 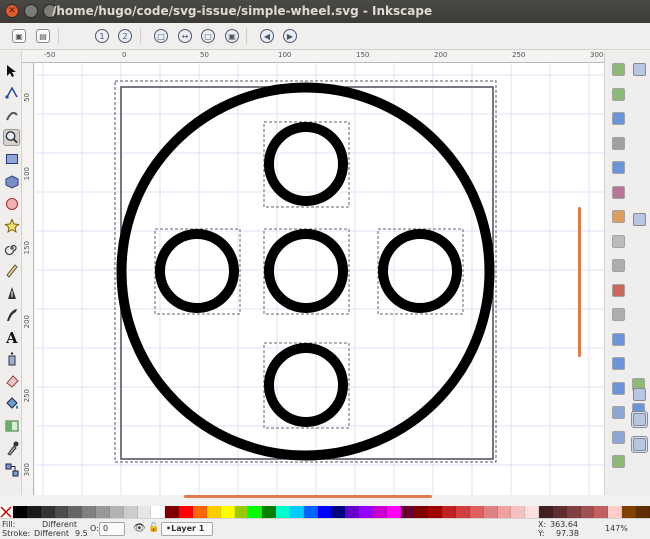 What do you see at coordinates (616, 528) in the screenshot?
I see `zoom-value: 147%` at bounding box center [616, 528].